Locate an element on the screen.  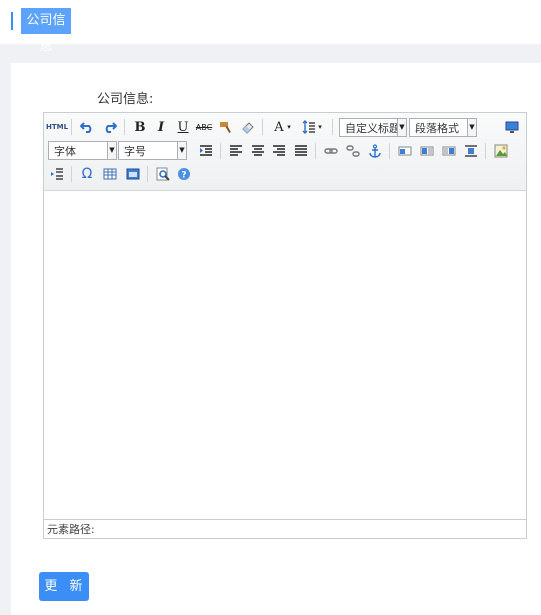
preview-icon is located at coordinates (163, 174).